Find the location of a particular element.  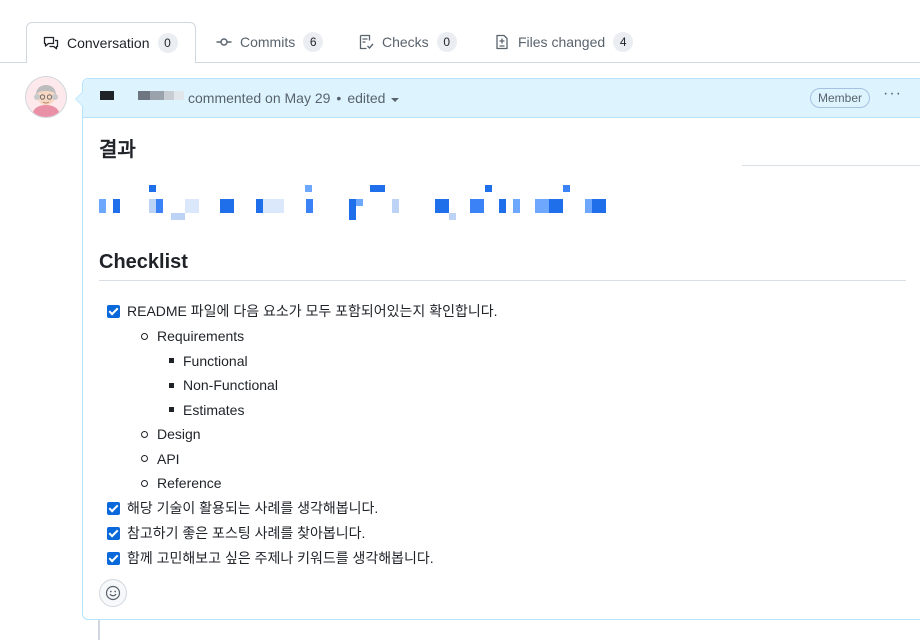

tab-label: Files changed is located at coordinates (562, 42).